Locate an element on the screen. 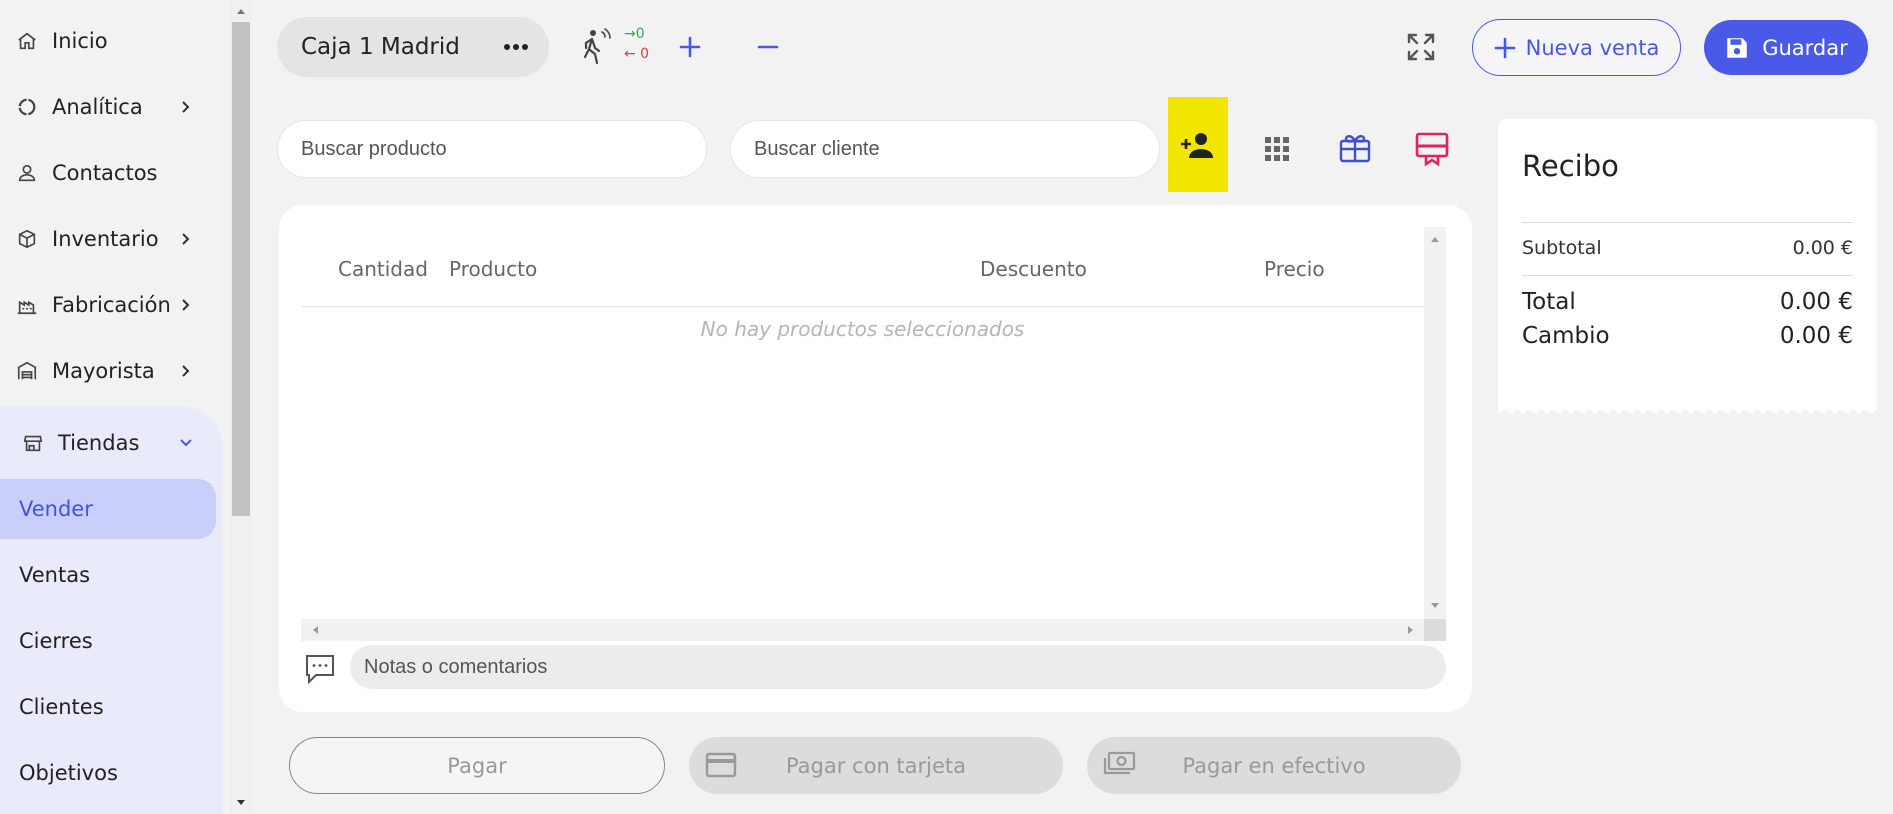 The image size is (1893, 814). pay-label: Pagar is located at coordinates (477, 765).